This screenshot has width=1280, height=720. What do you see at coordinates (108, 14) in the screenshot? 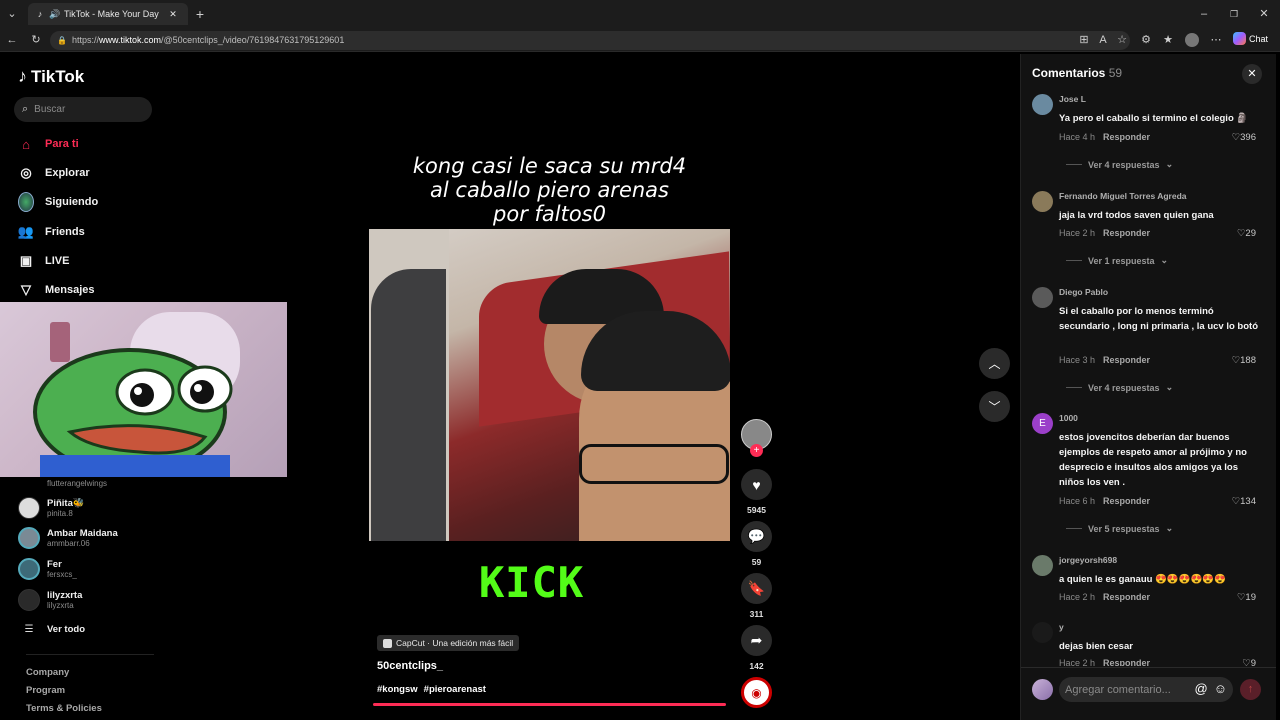
I see `browser-tab: ♪ 🔊 TikTok - Make Your Day ✕` at bounding box center [108, 14].